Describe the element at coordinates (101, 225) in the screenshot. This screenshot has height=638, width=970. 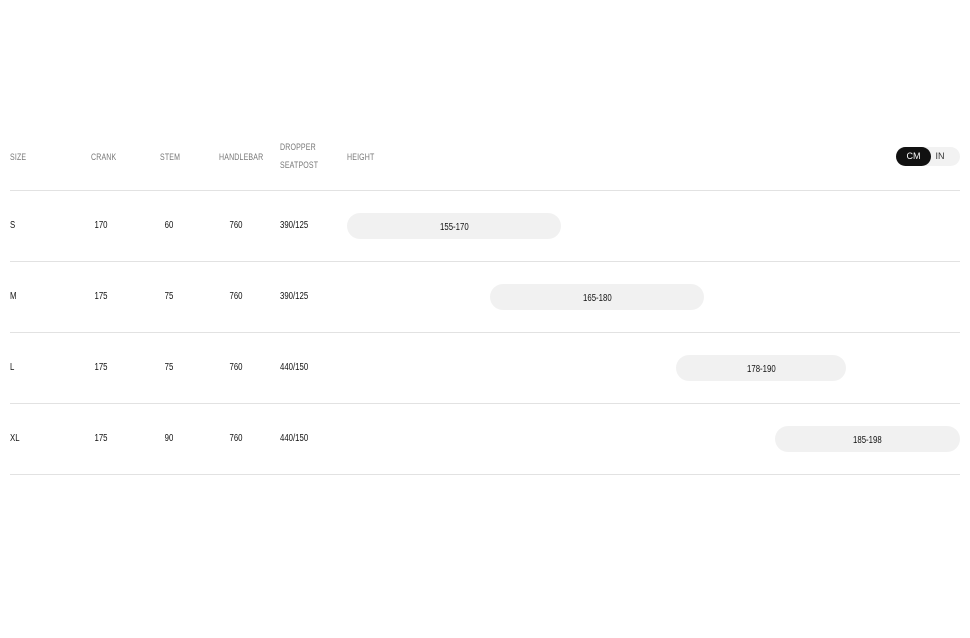
I see `cell-crank: 170` at that location.